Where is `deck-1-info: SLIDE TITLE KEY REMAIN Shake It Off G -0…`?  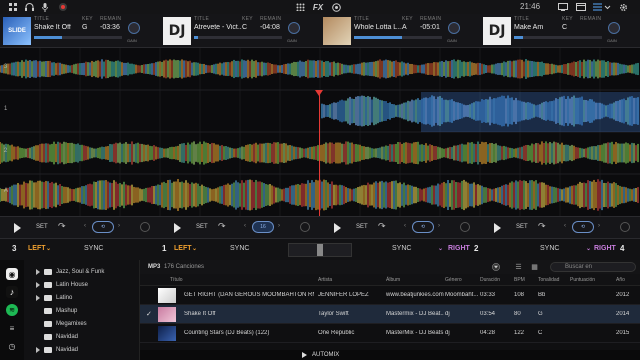
deck-1-info: SLIDE TITLE KEY REMAIN Shake It Off G -0… is located at coordinates (79, 31).